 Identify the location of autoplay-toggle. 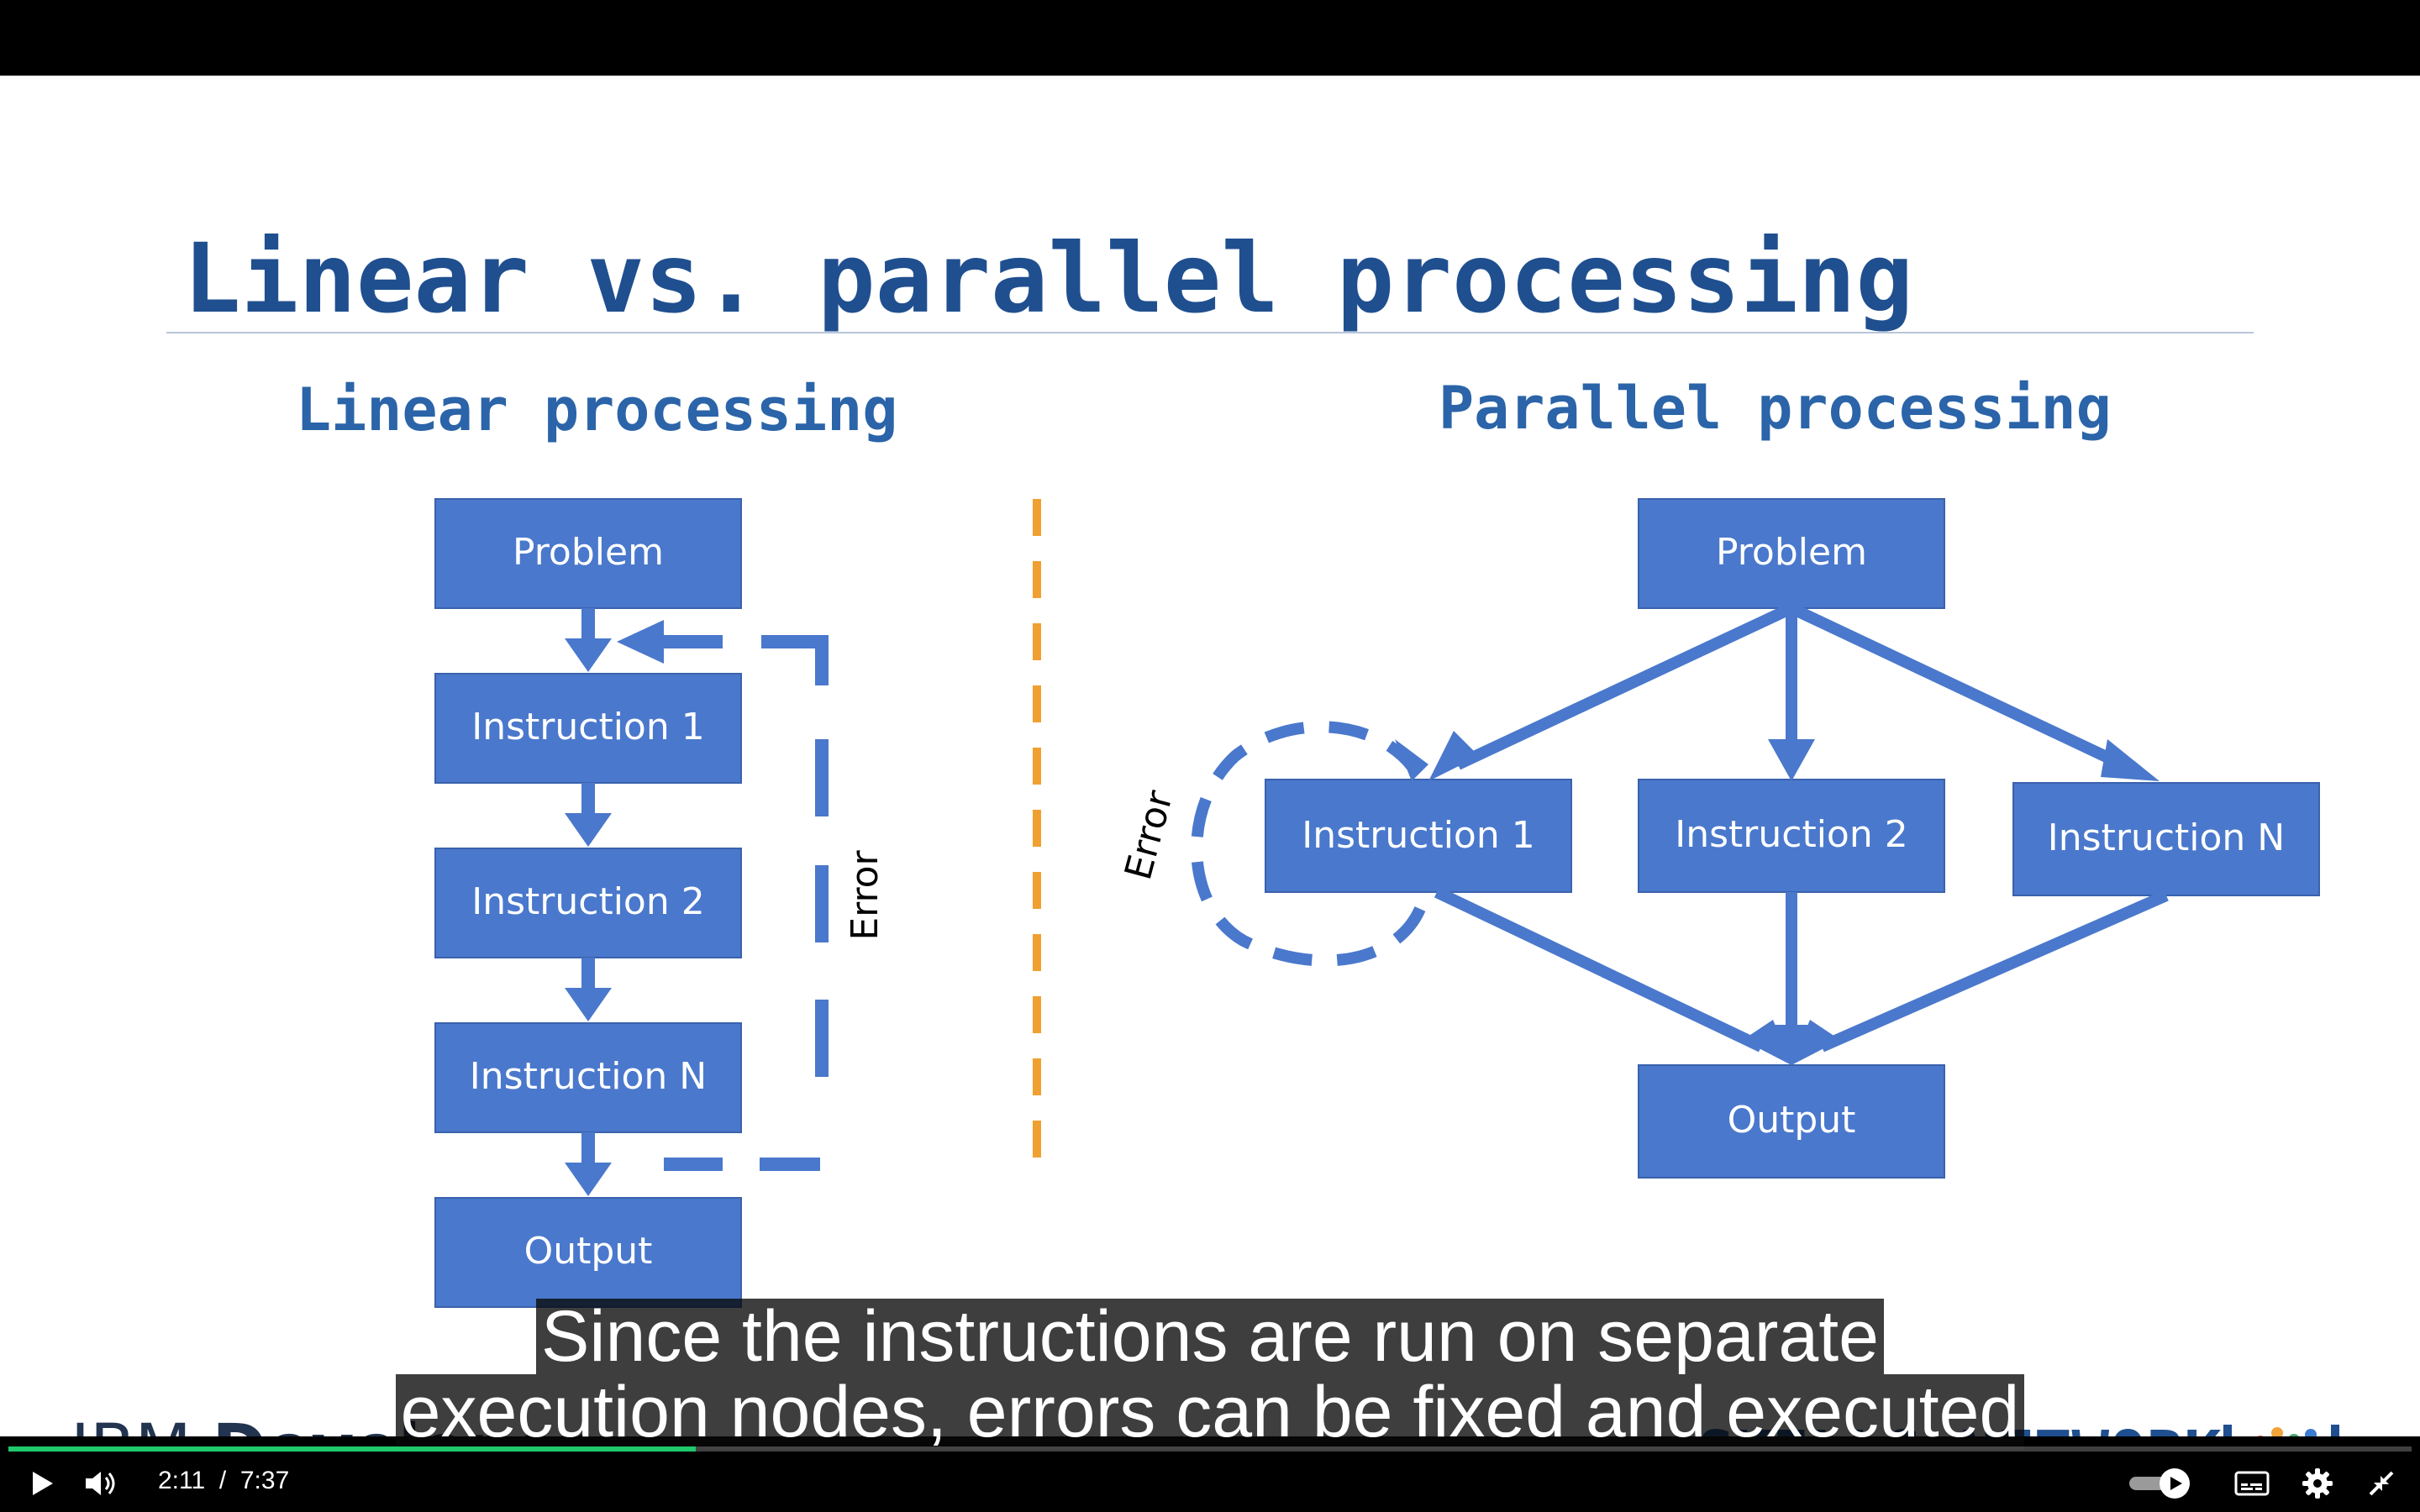
(2159, 1483).